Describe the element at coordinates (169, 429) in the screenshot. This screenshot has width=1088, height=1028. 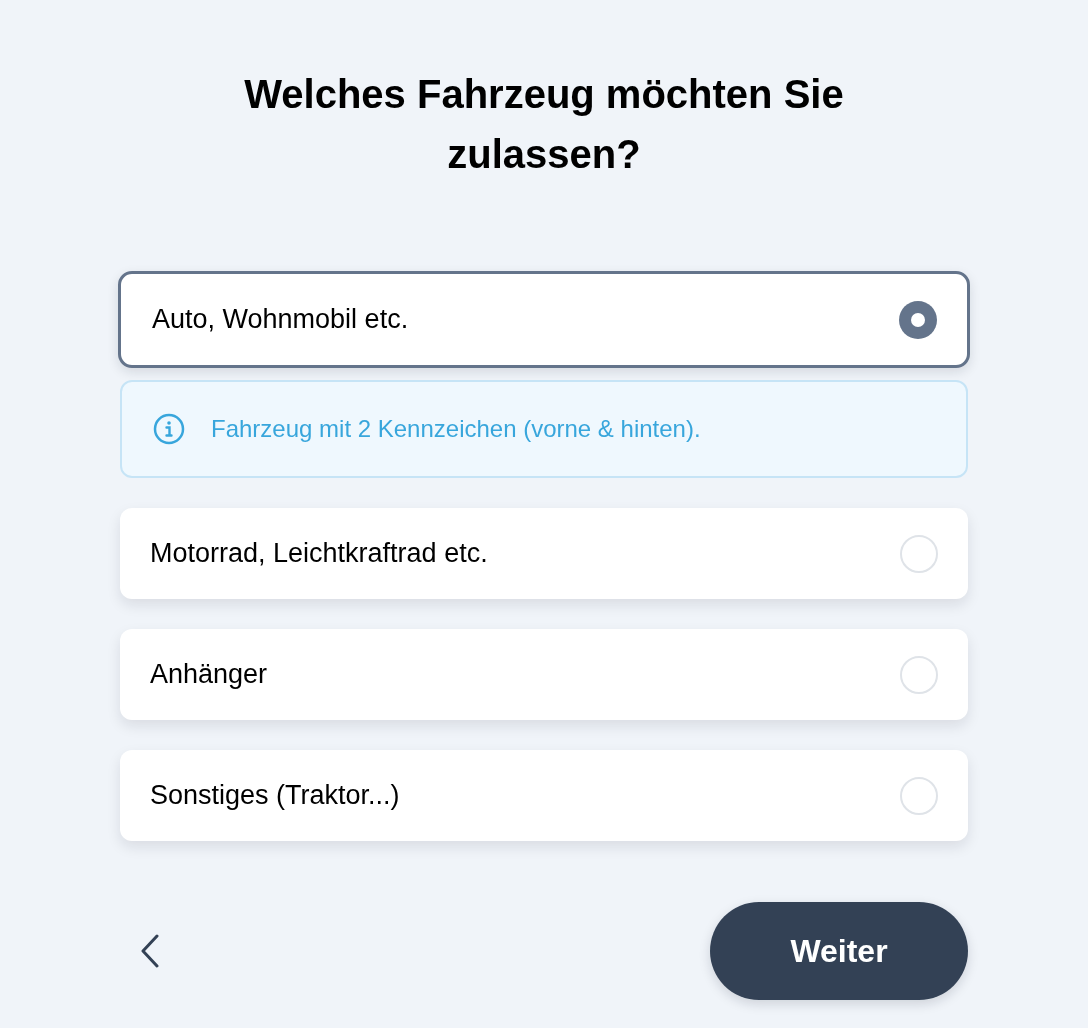
I see `info-icon` at that location.